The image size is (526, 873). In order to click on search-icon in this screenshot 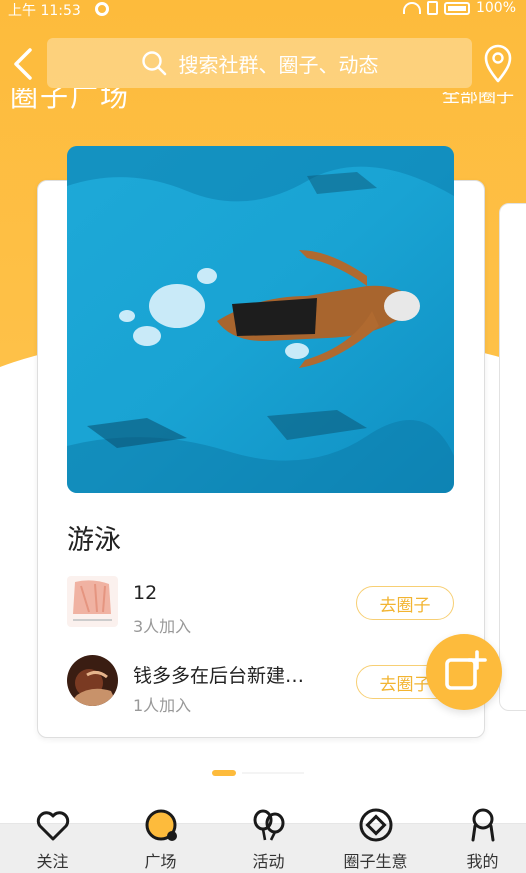, I will do `click(153, 63)`.